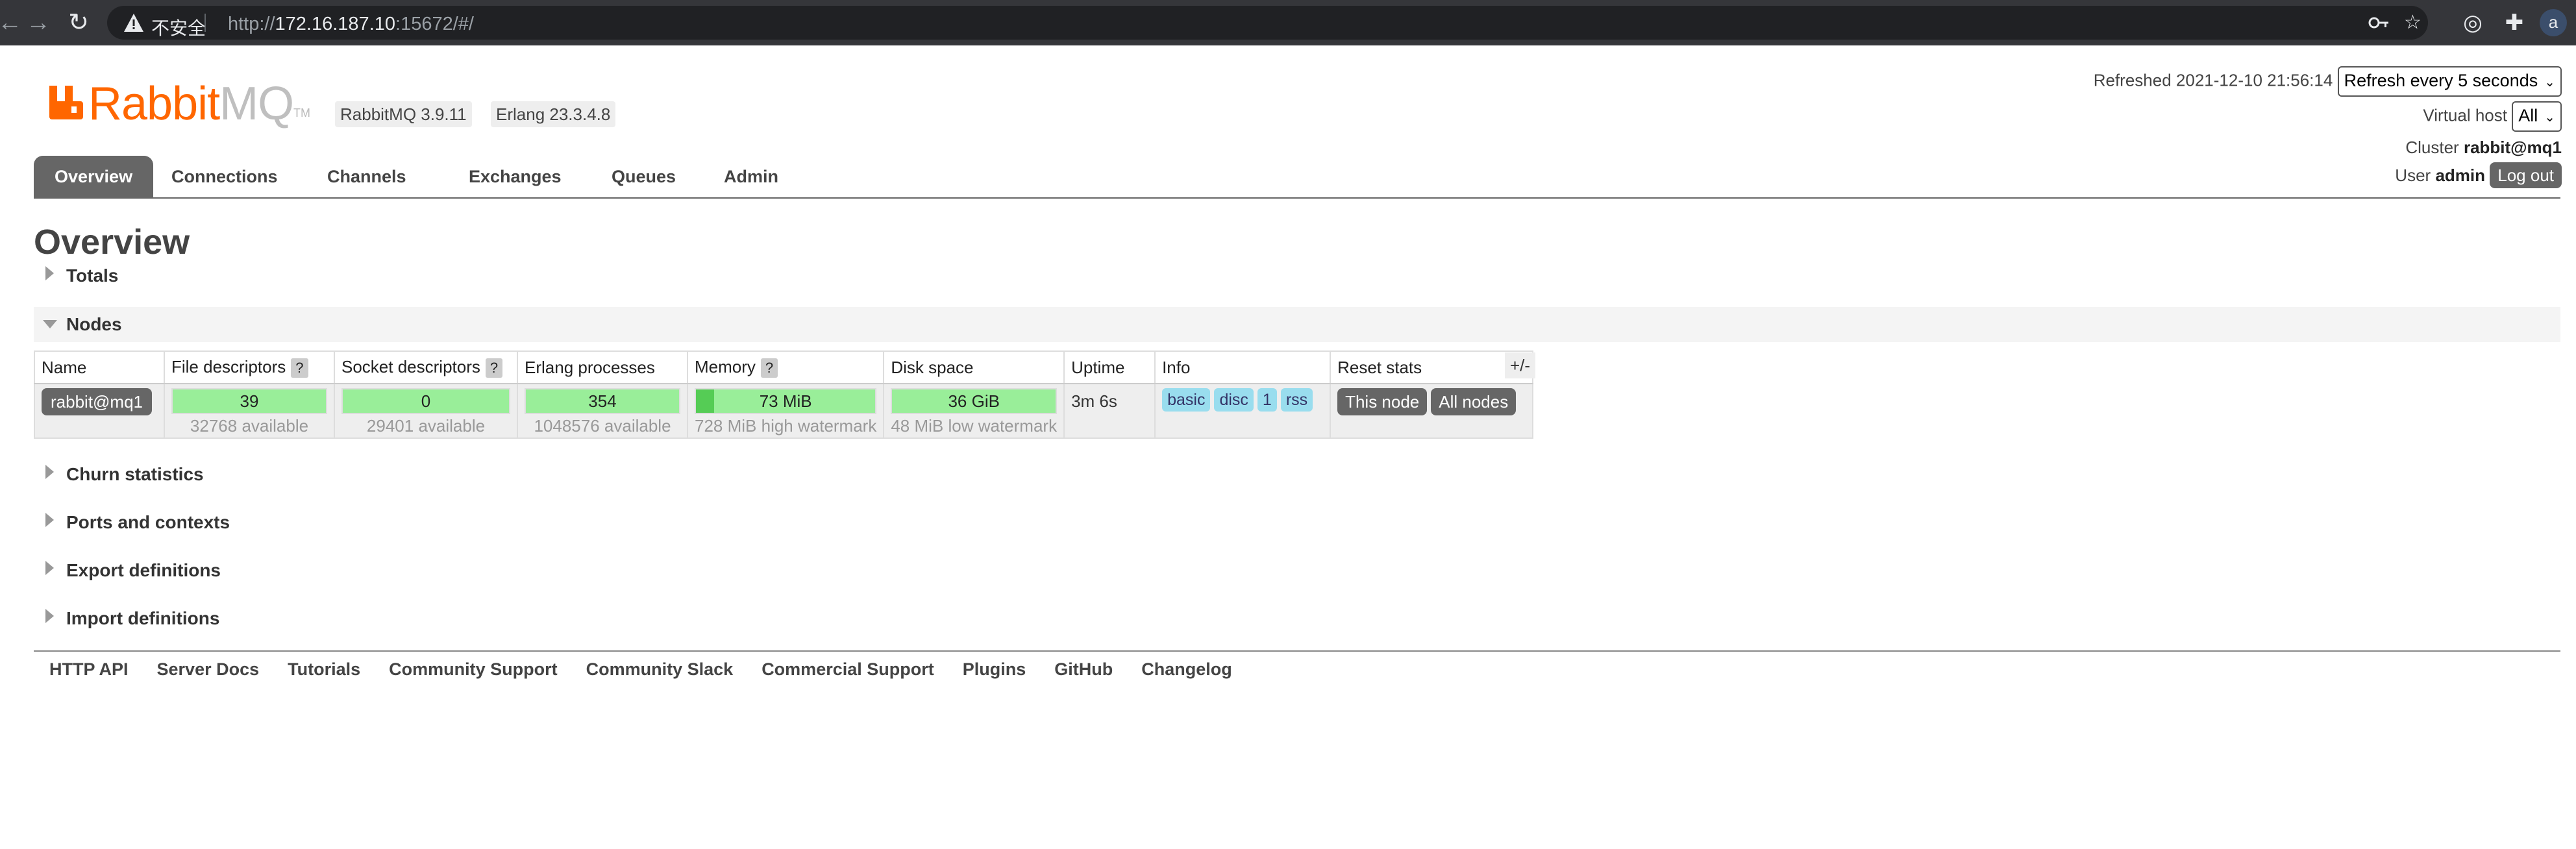 This screenshot has height=849, width=2576. I want to click on erlang-processes-available: 1048576 available, so click(602, 426).